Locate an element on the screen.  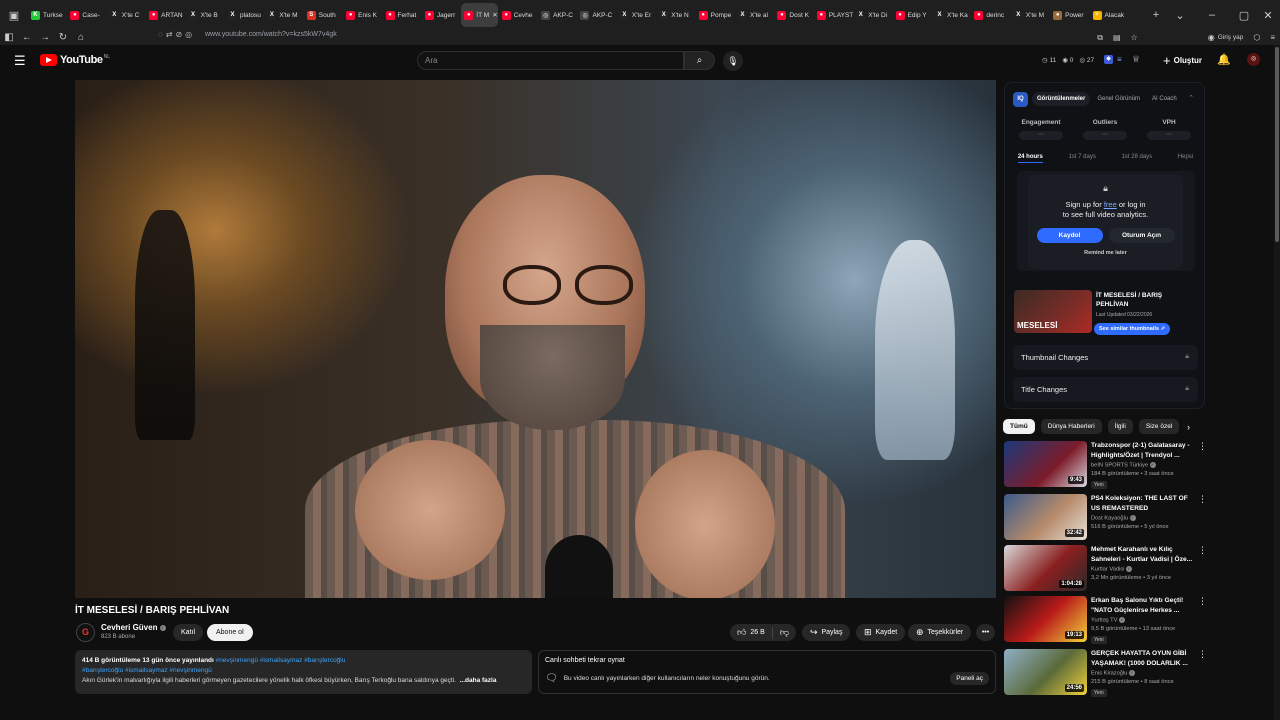
browser-tab: ● Power is located at coordinates (1069, 15).